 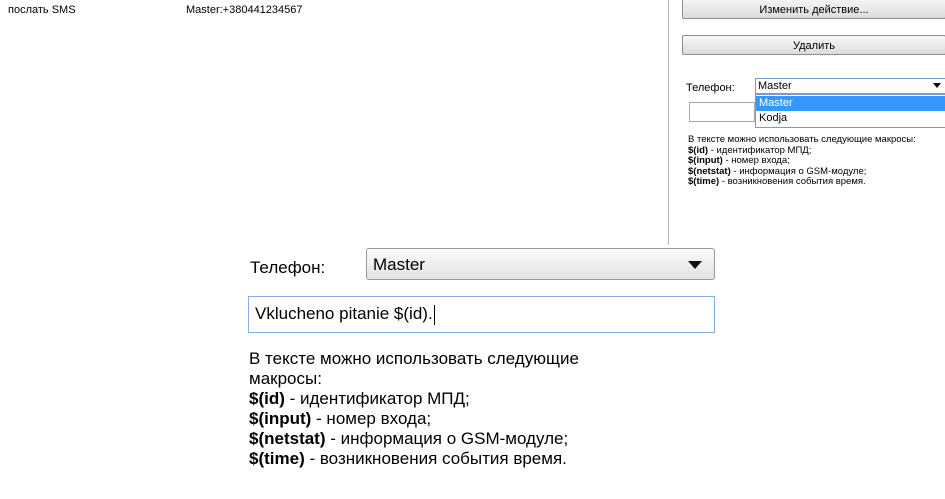 I want to click on zoom-macro-name: $(input), so click(x=280, y=418).